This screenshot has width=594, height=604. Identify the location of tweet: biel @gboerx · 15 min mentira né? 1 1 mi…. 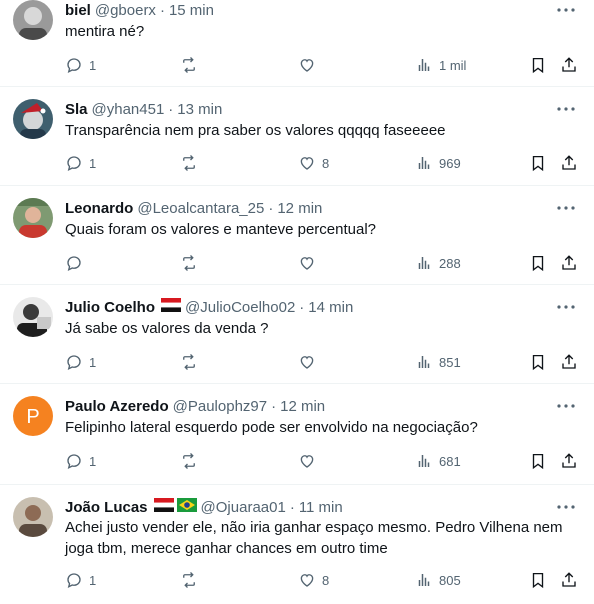
(297, 43).